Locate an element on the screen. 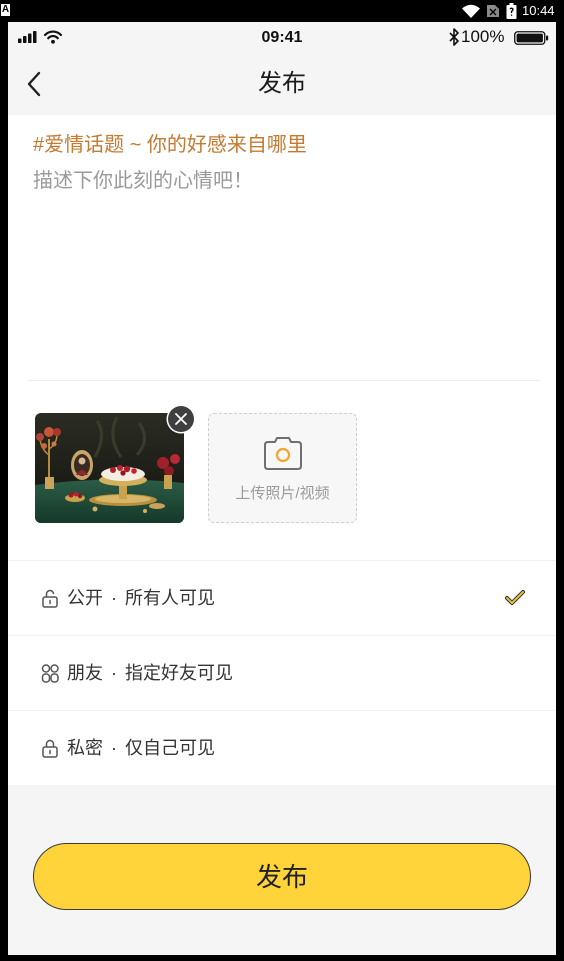  upload-label: 上传照片/视频 is located at coordinates (282, 493).